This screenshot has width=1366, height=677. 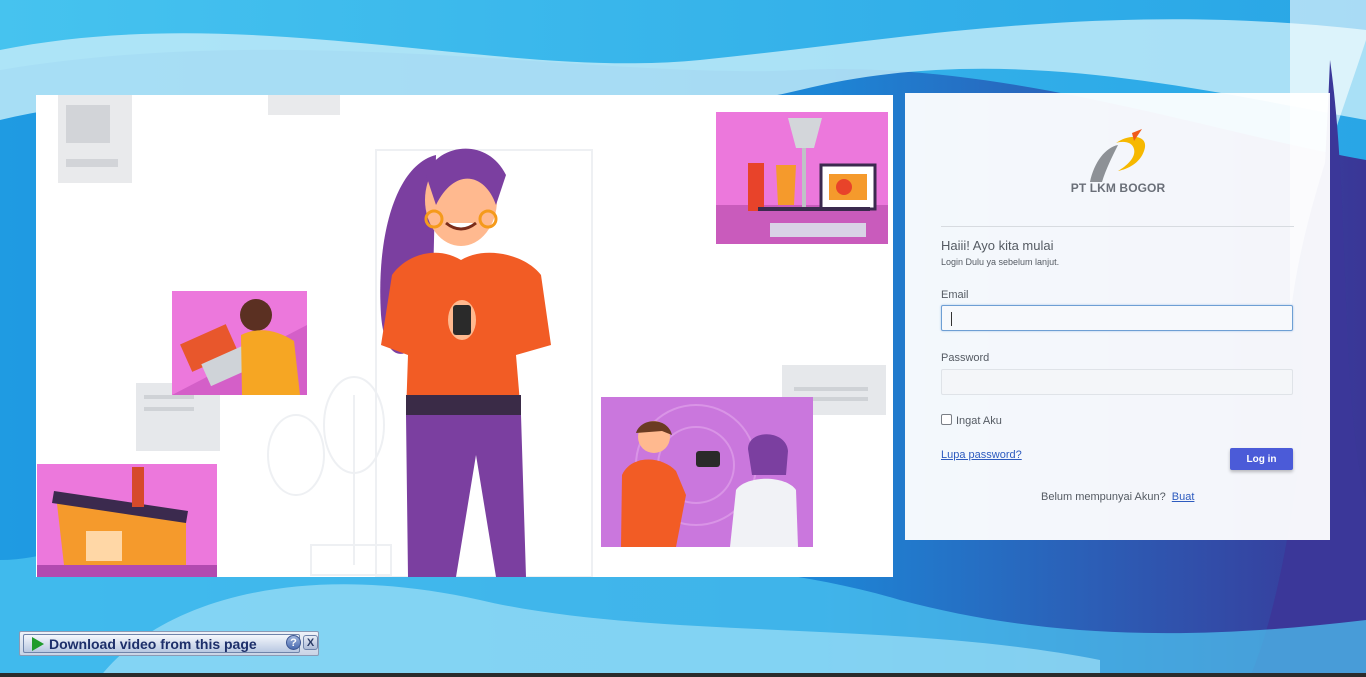 What do you see at coordinates (1000, 262) in the screenshot?
I see `greeting-subtext: Login Dulu ya sebelum lanjut.` at bounding box center [1000, 262].